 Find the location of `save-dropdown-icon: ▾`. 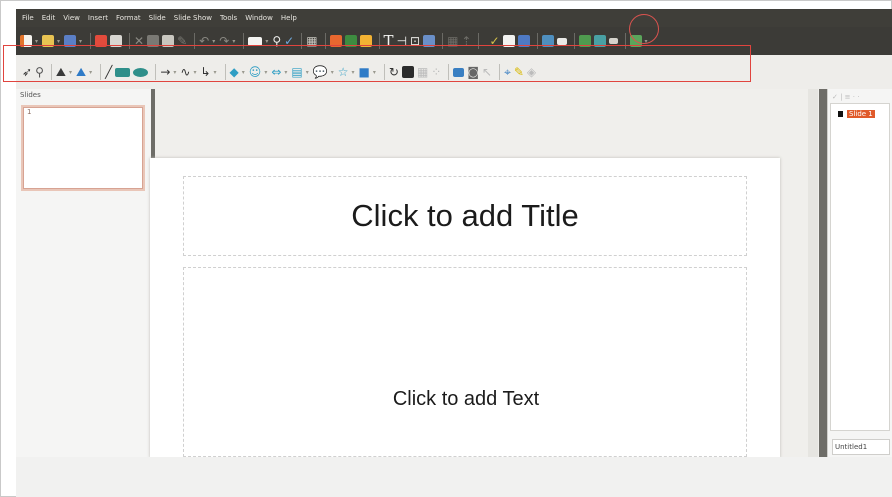

save-dropdown-icon: ▾ is located at coordinates (80, 41).